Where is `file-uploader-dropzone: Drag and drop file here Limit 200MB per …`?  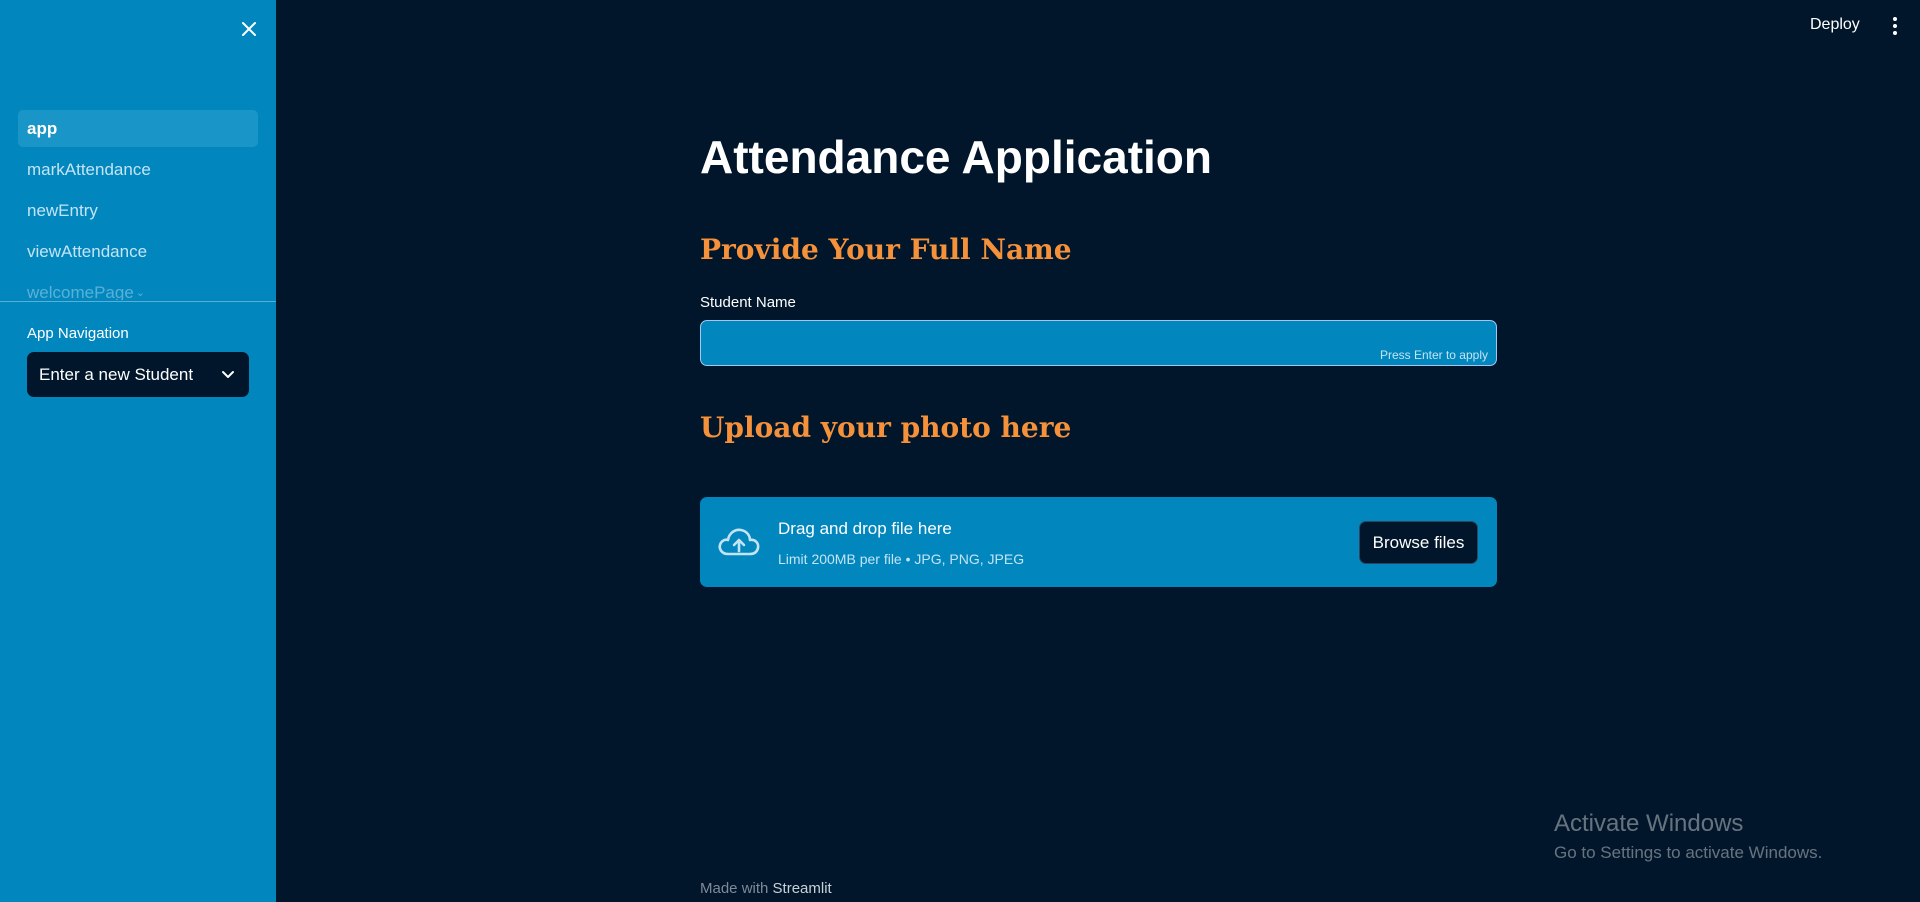
file-uploader-dropzone: Drag and drop file here Limit 200MB per … is located at coordinates (1098, 542).